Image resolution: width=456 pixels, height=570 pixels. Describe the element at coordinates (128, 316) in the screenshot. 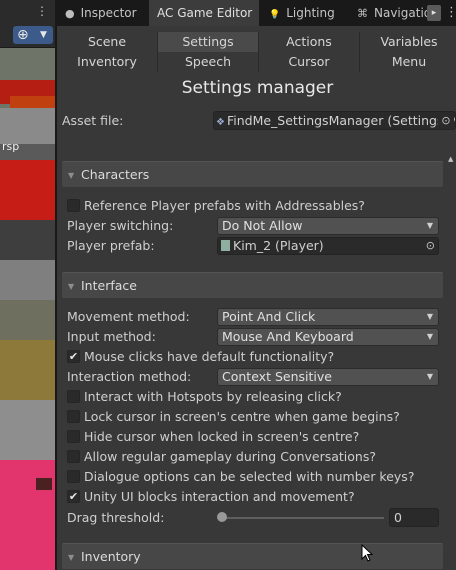

I see `field-label: Movement method:` at that location.